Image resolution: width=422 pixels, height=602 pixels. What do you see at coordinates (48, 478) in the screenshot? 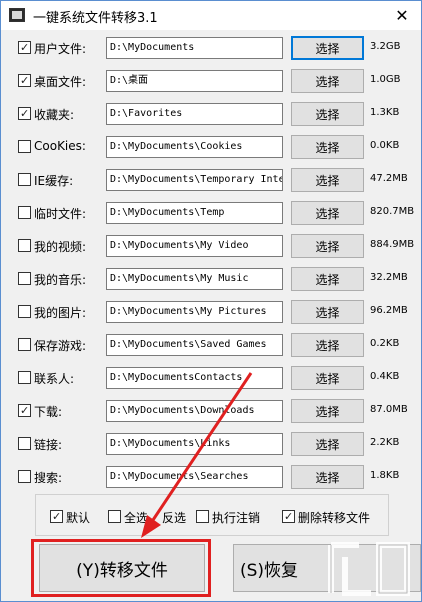
I see `row-label: 搜索:` at bounding box center [48, 478].